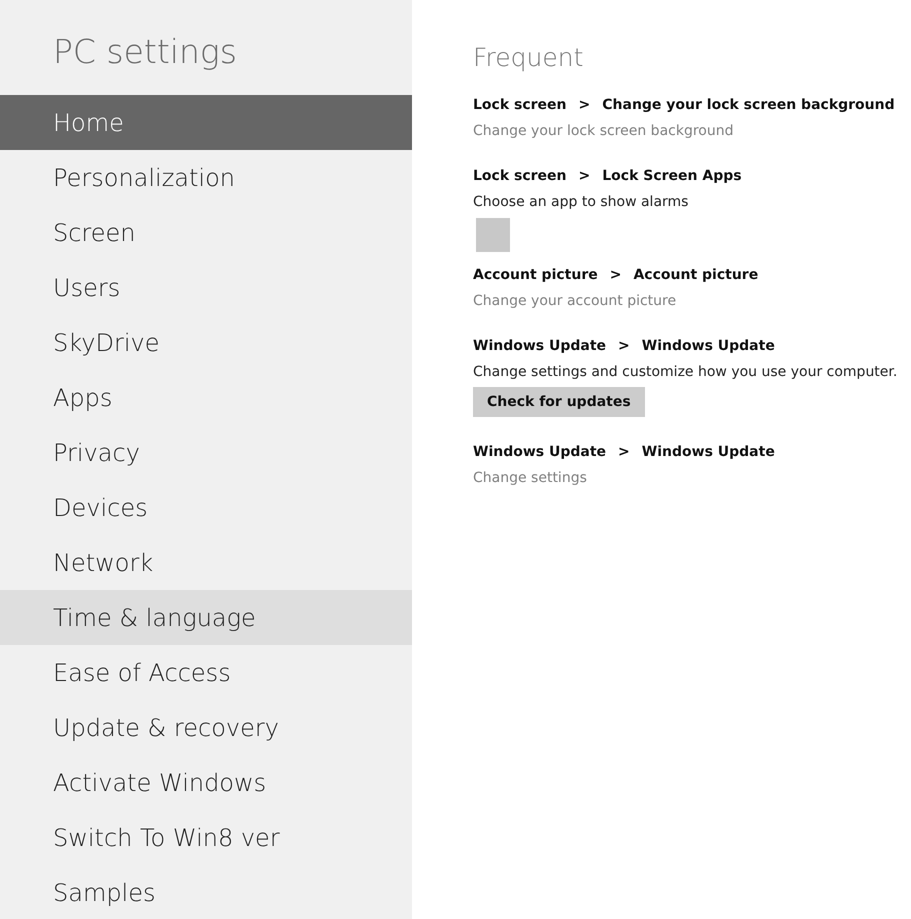 This screenshot has height=919, width=911. Describe the element at coordinates (206, 122) in the screenshot. I see `nav-item: Home` at that location.